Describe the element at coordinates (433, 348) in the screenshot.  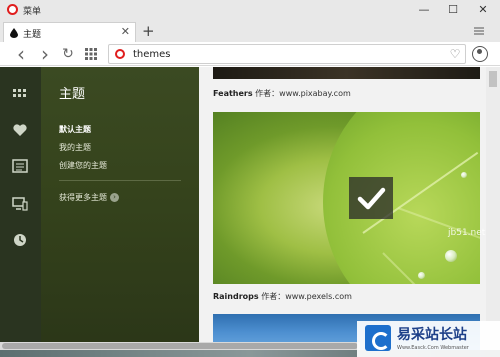
I see `watermark-subtitle: Www.Easck.Com Webmaster` at that location.